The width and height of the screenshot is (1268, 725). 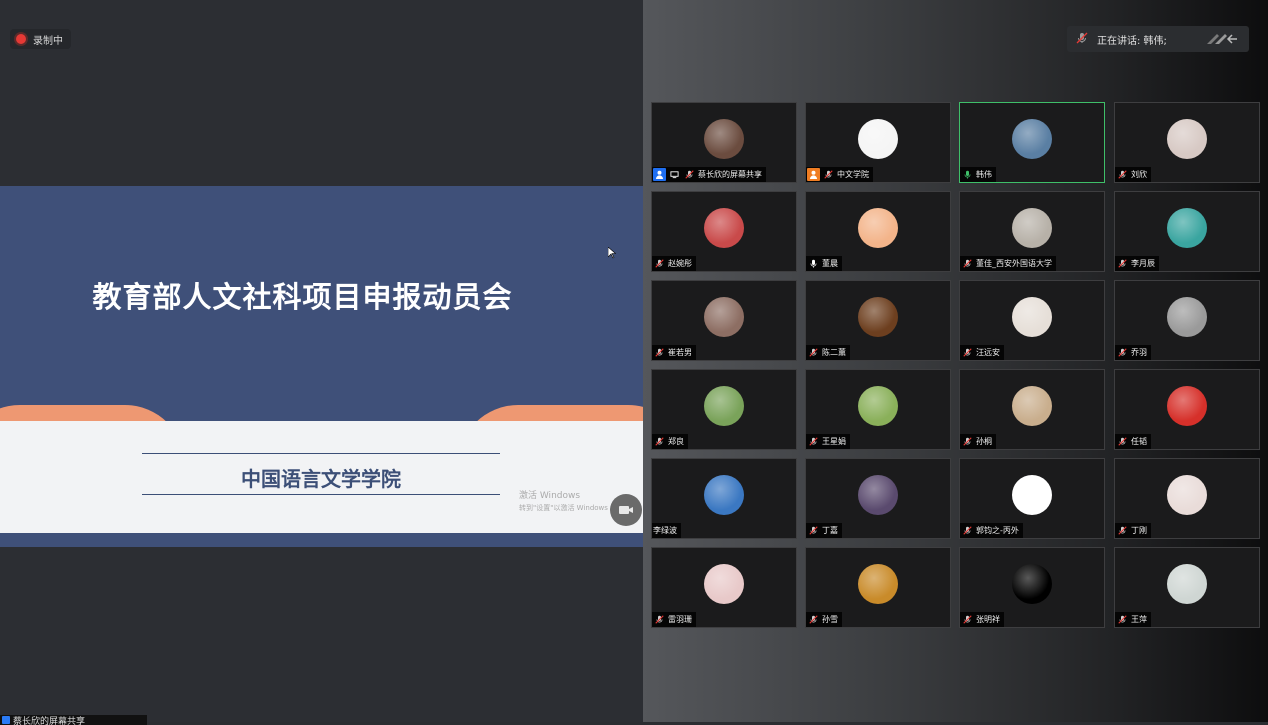 I want to click on participant-name: 雷羽珊, so click(x=680, y=619).